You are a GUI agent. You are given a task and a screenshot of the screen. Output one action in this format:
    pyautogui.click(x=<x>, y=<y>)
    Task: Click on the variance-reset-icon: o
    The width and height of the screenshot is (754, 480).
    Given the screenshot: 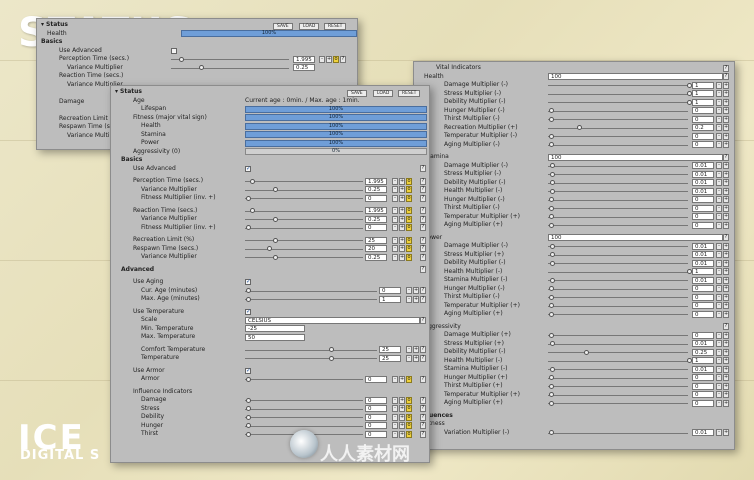 What is the action you would take?
    pyautogui.click(x=409, y=189)
    